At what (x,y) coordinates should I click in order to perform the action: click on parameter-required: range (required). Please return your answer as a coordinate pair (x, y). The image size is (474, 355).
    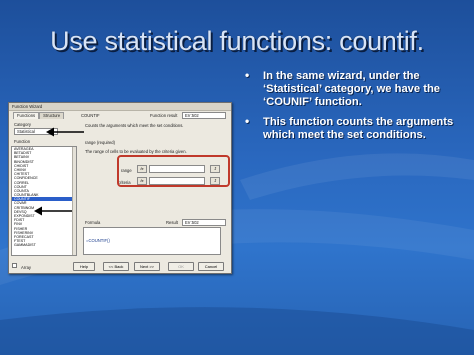
    Looking at the image, I should click on (100, 142).